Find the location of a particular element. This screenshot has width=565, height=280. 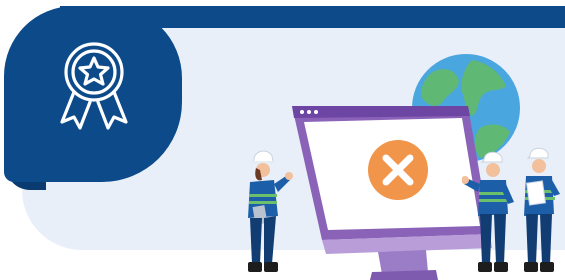

worker-left is located at coordinates (270, 211).